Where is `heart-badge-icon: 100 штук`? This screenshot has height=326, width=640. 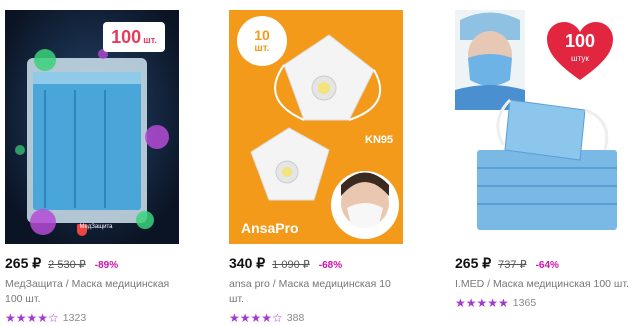 heart-badge-icon: 100 штук is located at coordinates (580, 52).